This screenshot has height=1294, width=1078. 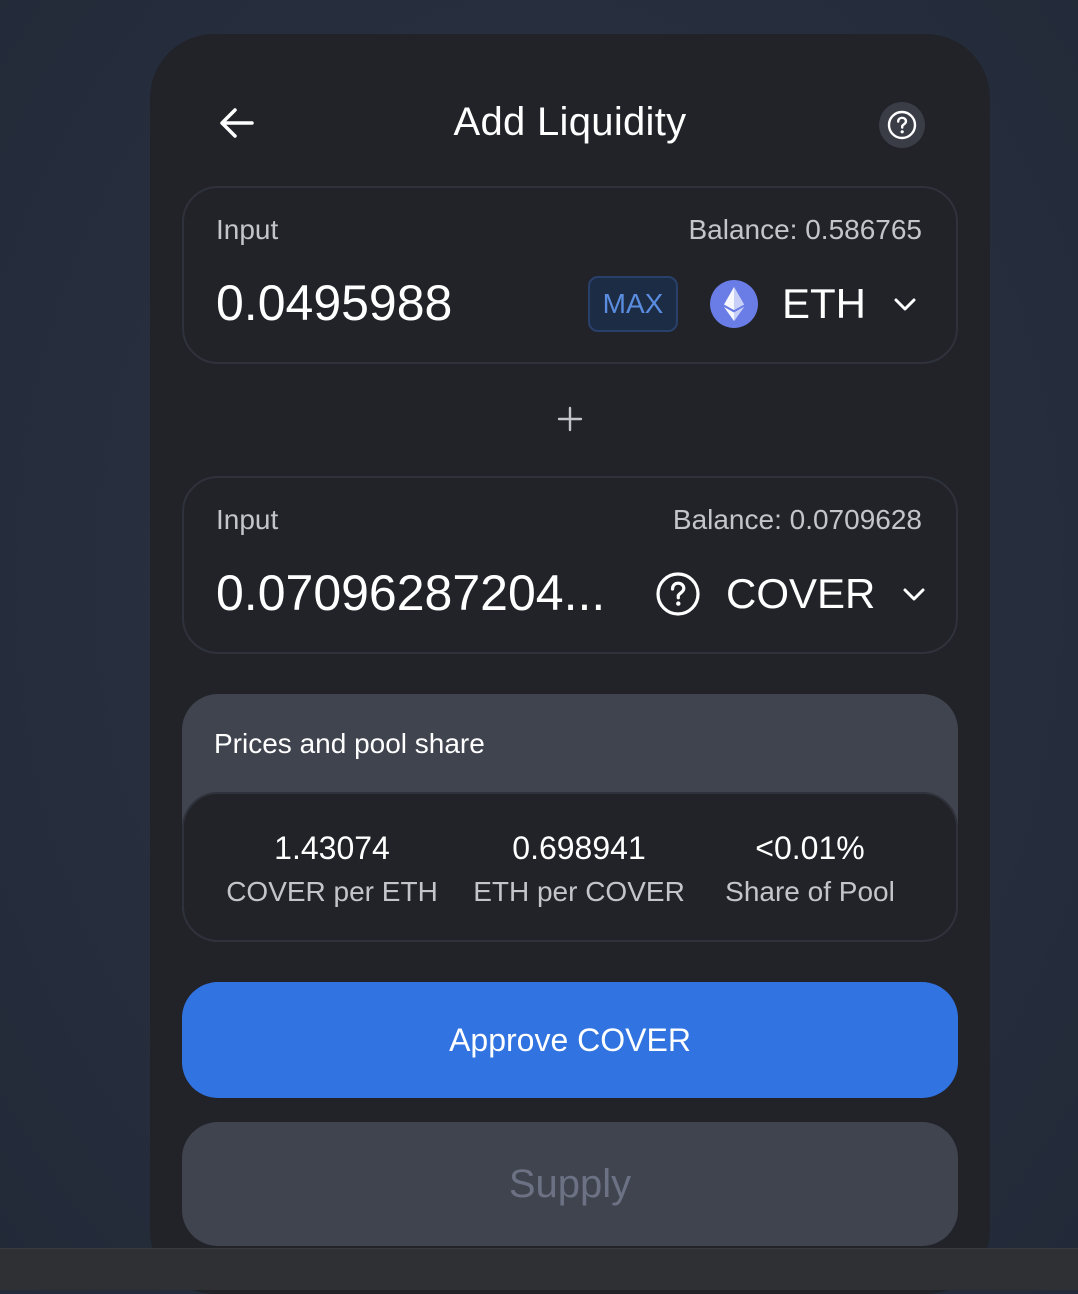 I want to click on balance-text: Balance: 0.586765, so click(x=805, y=229).